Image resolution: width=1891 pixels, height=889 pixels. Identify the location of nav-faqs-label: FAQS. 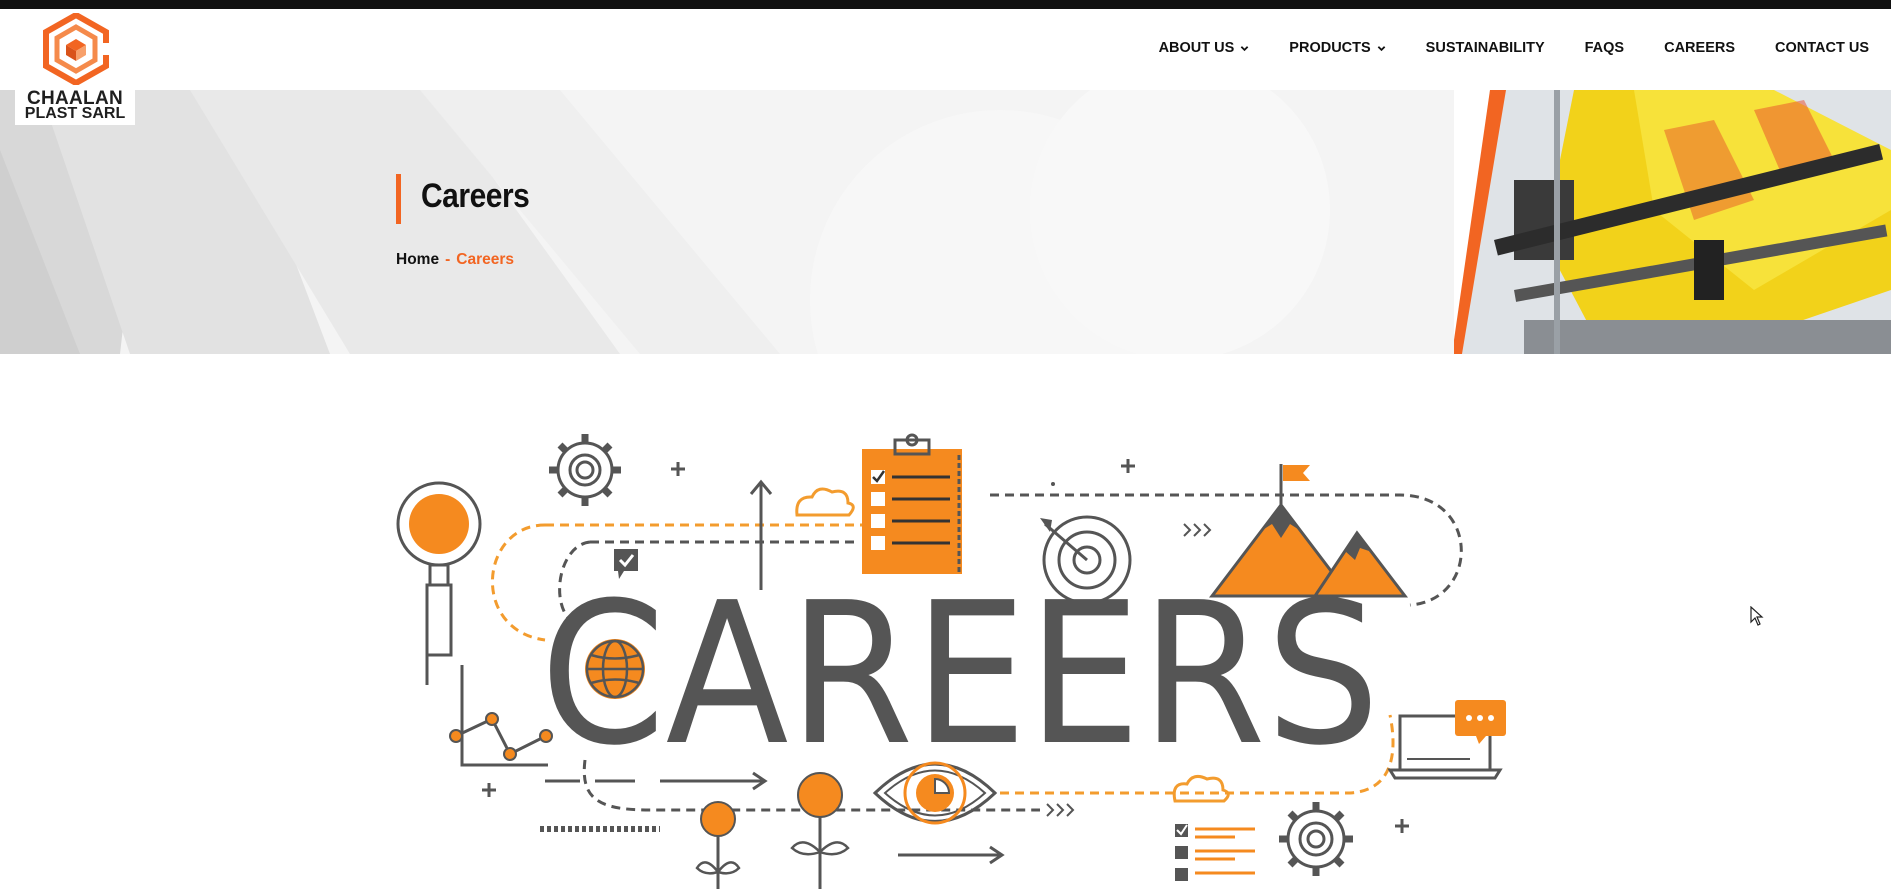
(1604, 48).